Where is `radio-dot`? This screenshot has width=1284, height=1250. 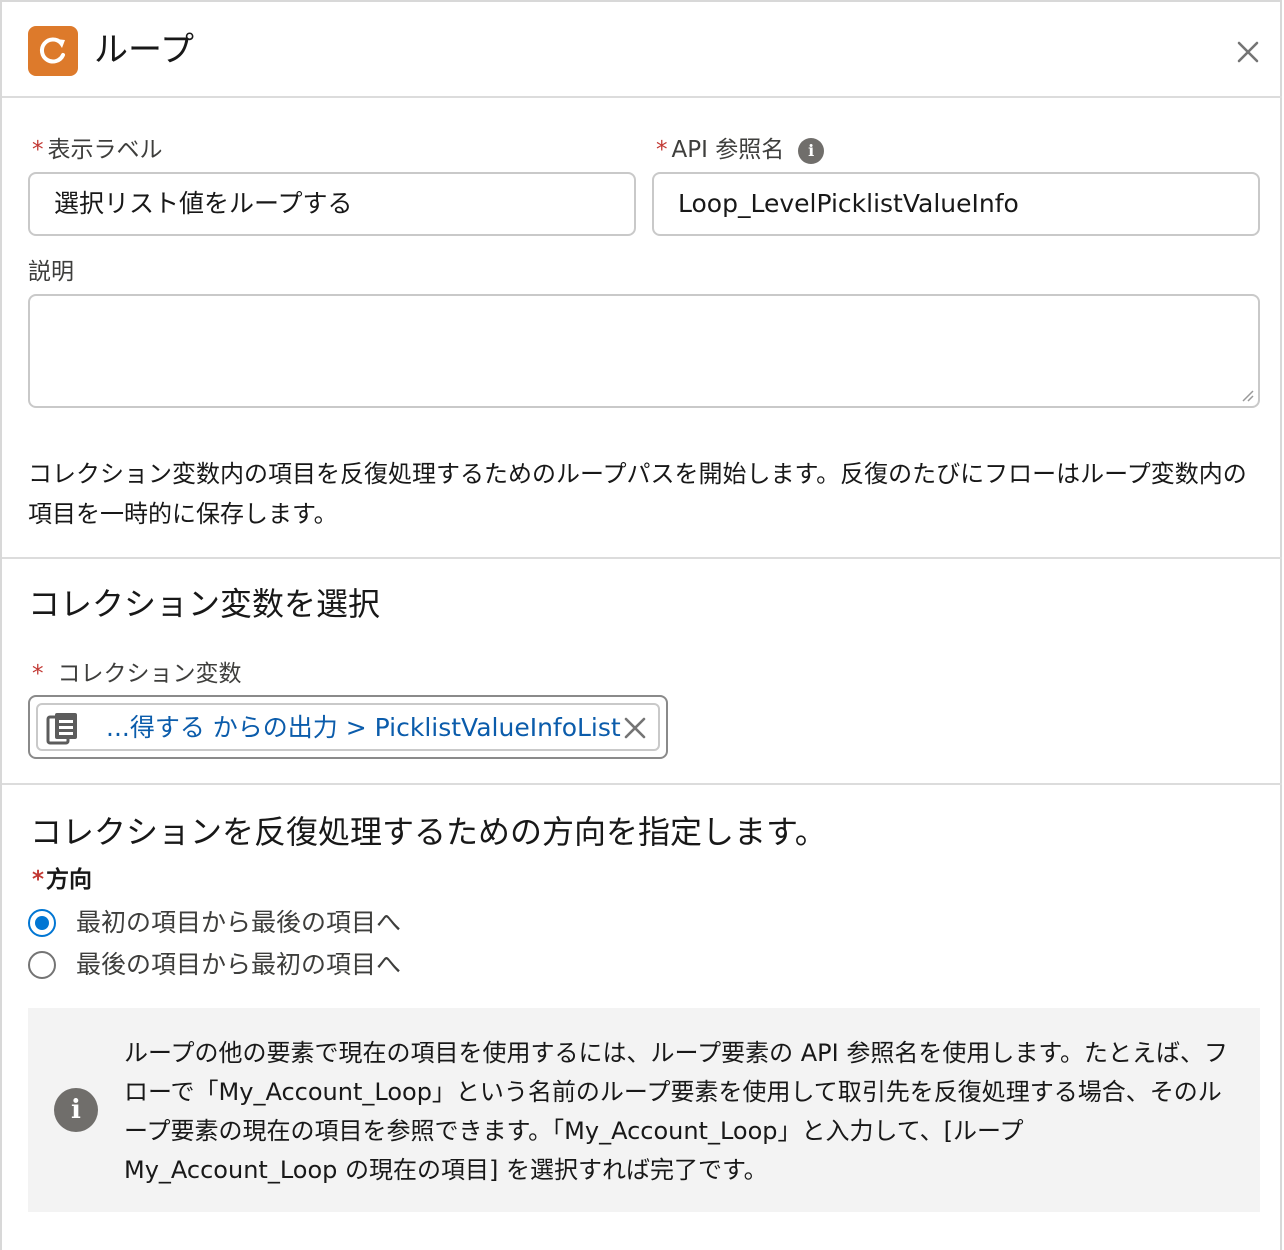
radio-dot is located at coordinates (42, 923).